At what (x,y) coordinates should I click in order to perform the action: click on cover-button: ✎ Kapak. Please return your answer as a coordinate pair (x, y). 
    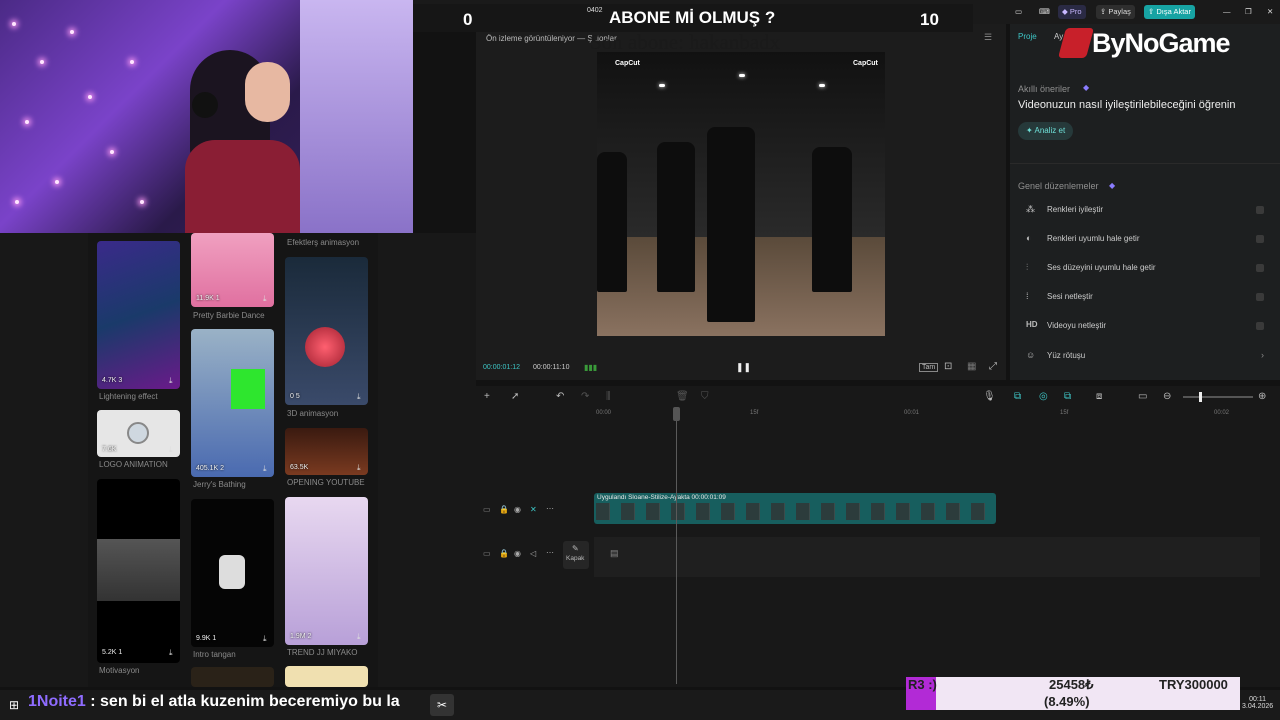
    Looking at the image, I should click on (576, 555).